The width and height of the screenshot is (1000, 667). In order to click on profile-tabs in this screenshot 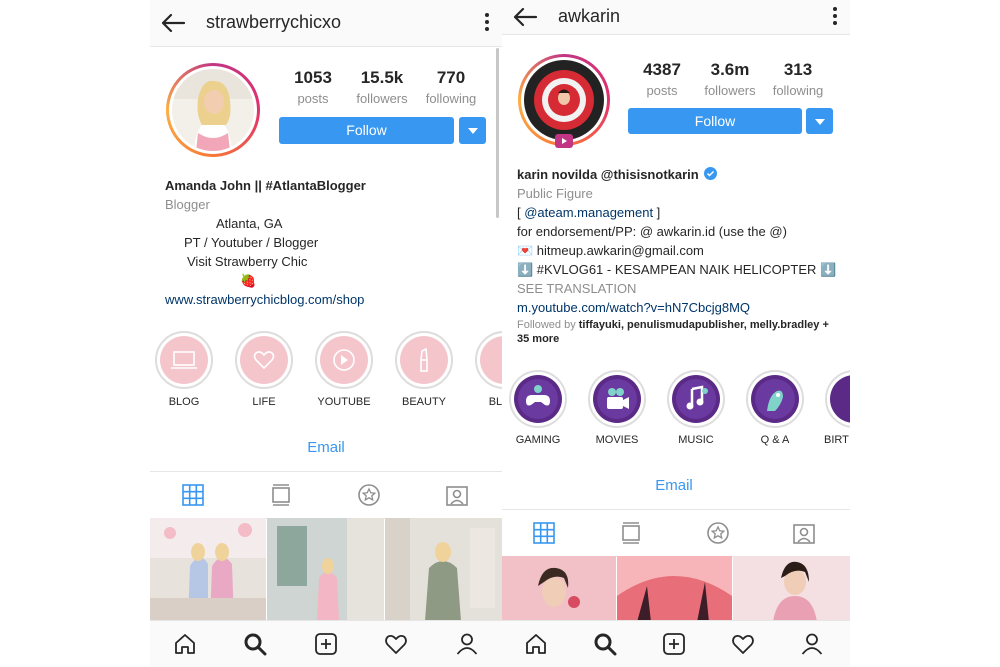, I will do `click(676, 533)`.